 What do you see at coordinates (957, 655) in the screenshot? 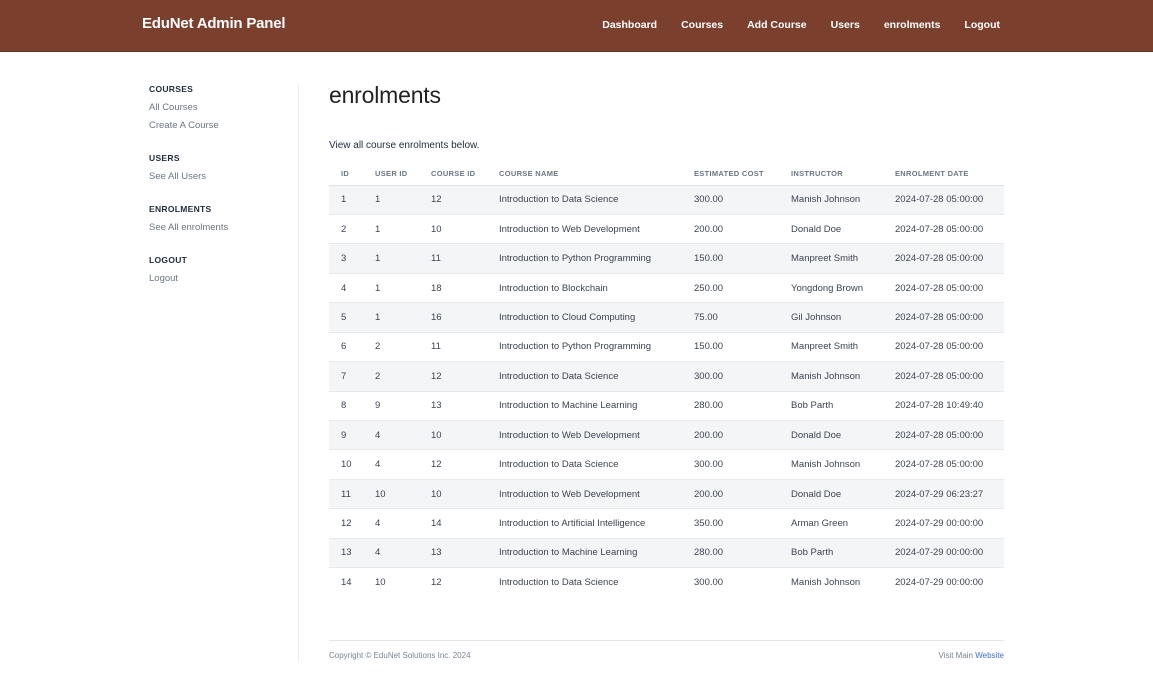
I see `footer-visit-text: Visit Main` at bounding box center [957, 655].